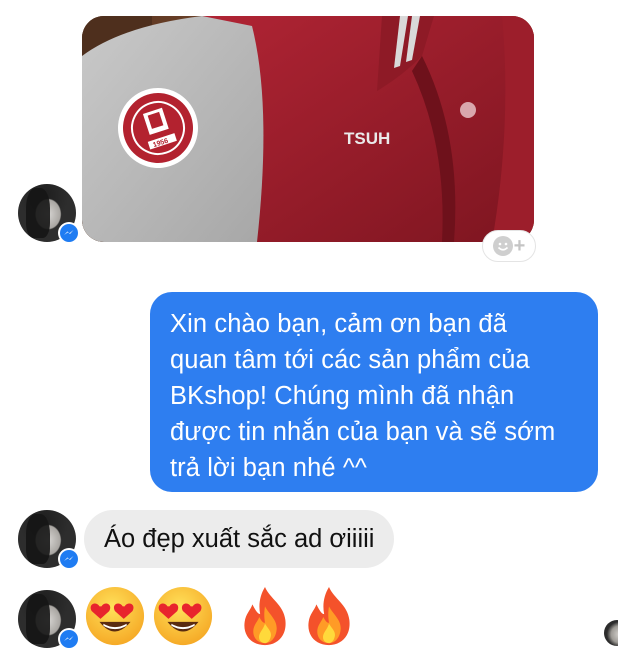 The image size is (618, 664). I want to click on message-line: quan tâm tới các sản phẩm của, so click(350, 360).